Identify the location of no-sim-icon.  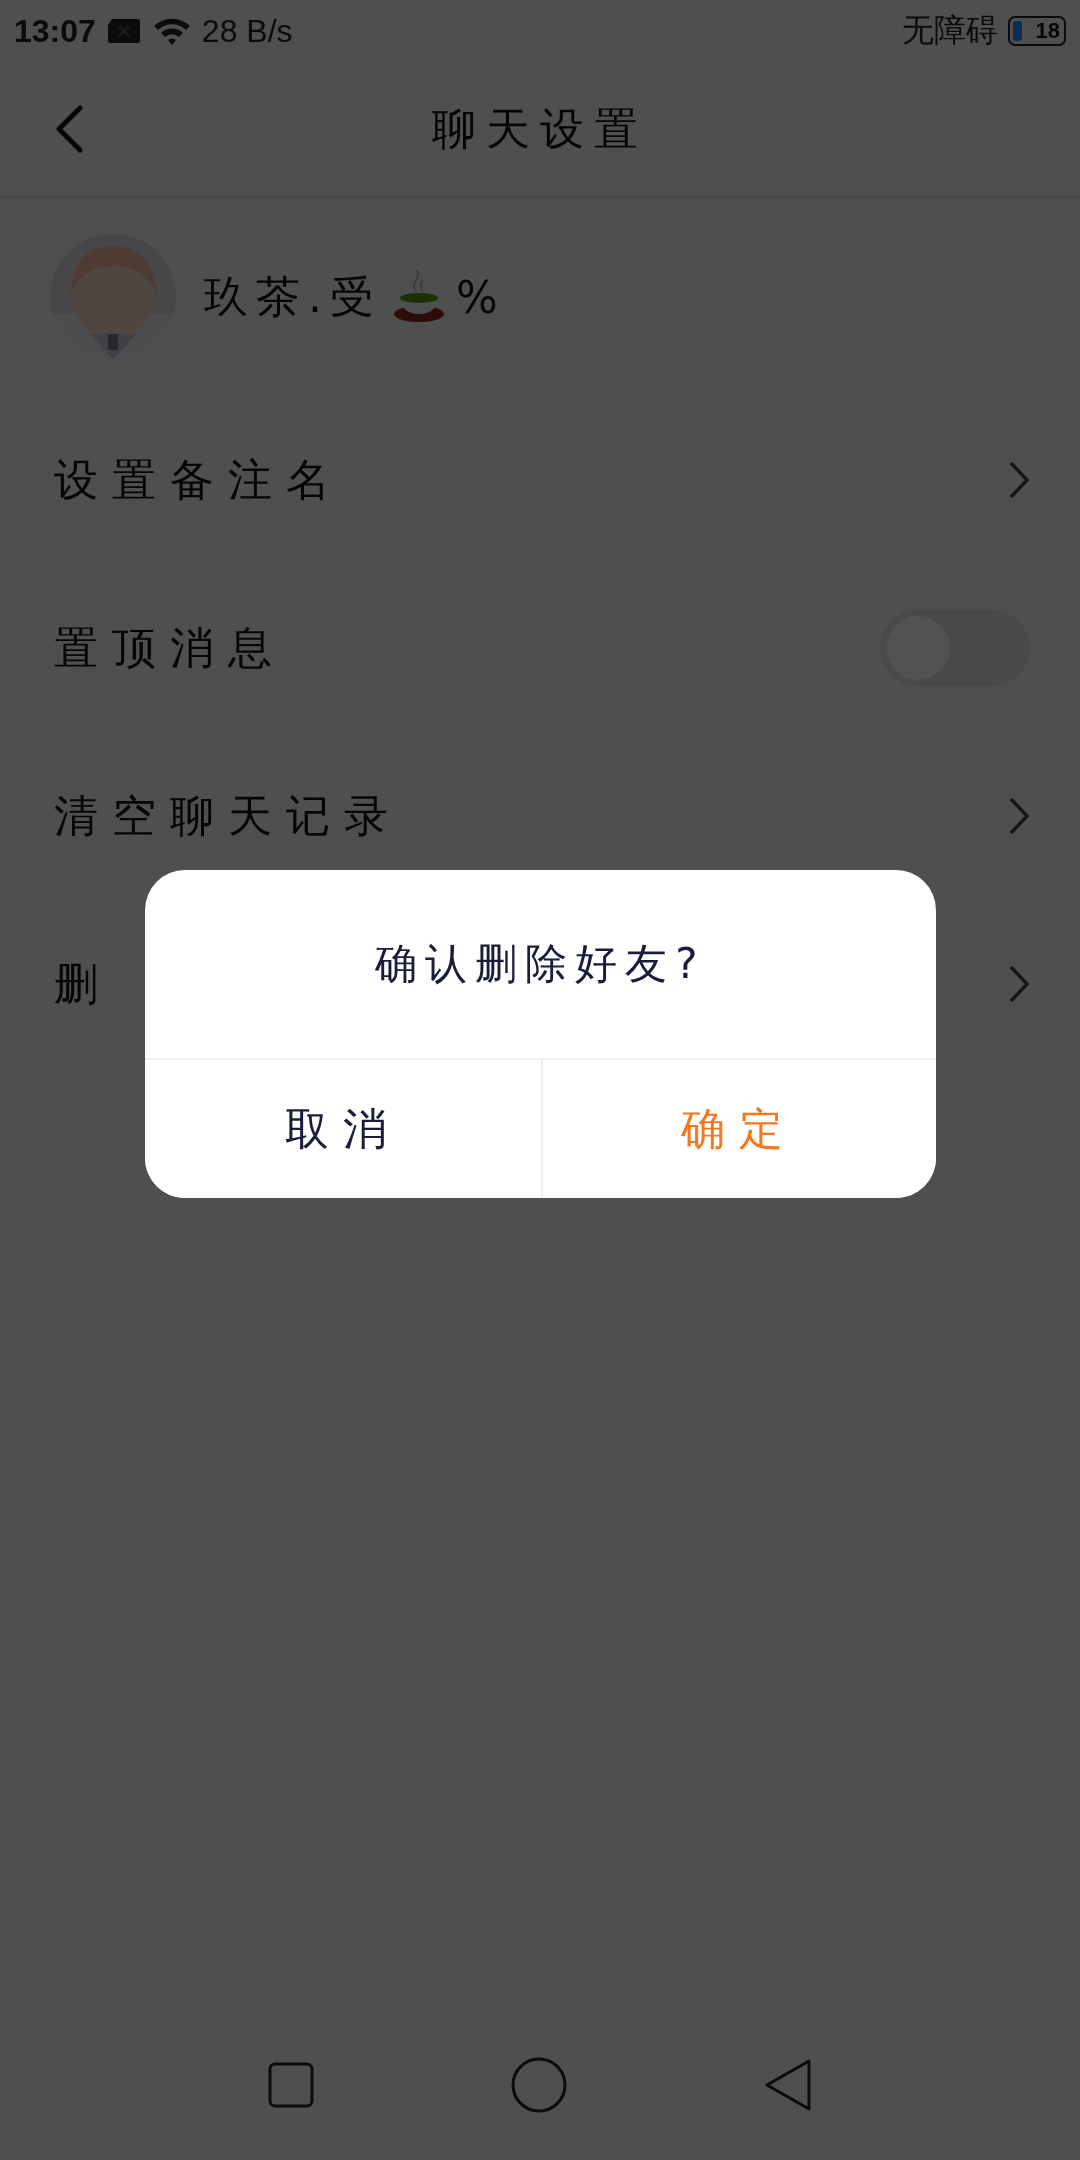
(123, 31).